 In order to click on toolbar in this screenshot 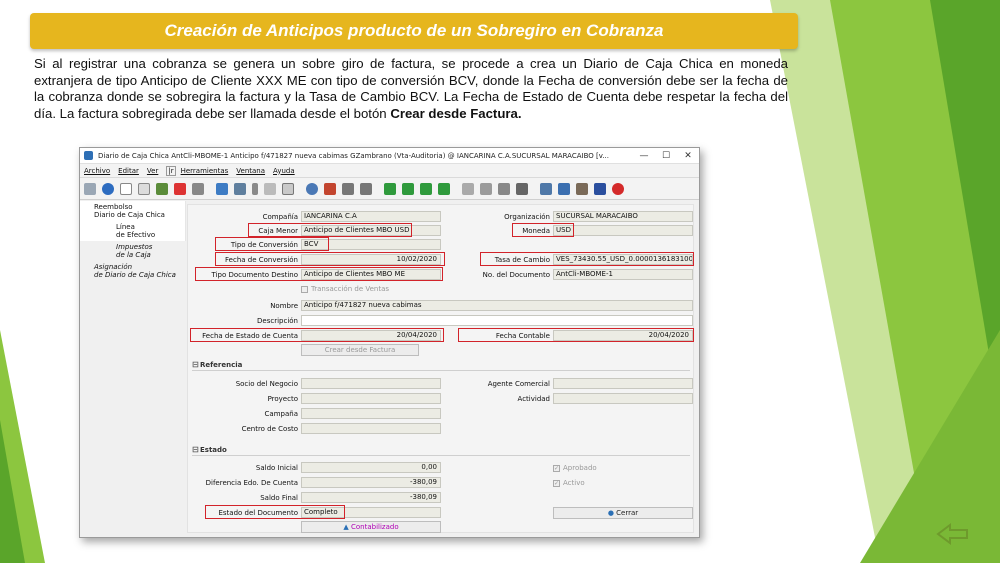, I will do `click(389, 189)`.